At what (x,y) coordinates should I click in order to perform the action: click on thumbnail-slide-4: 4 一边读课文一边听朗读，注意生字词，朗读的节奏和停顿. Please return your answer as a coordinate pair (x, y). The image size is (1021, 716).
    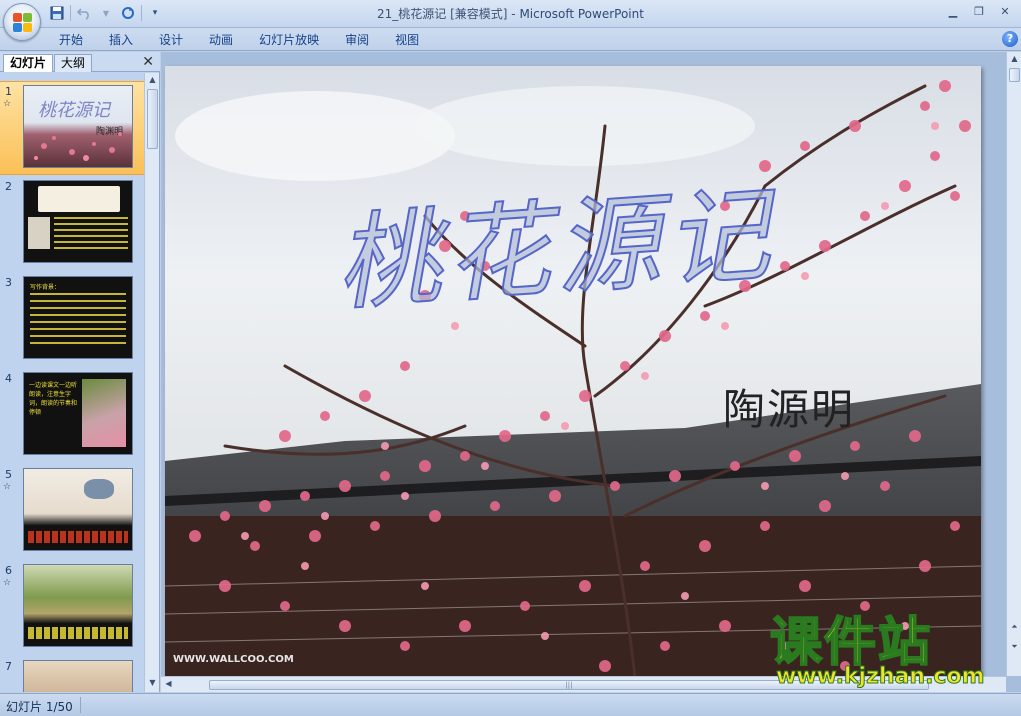
    Looking at the image, I should click on (72, 416).